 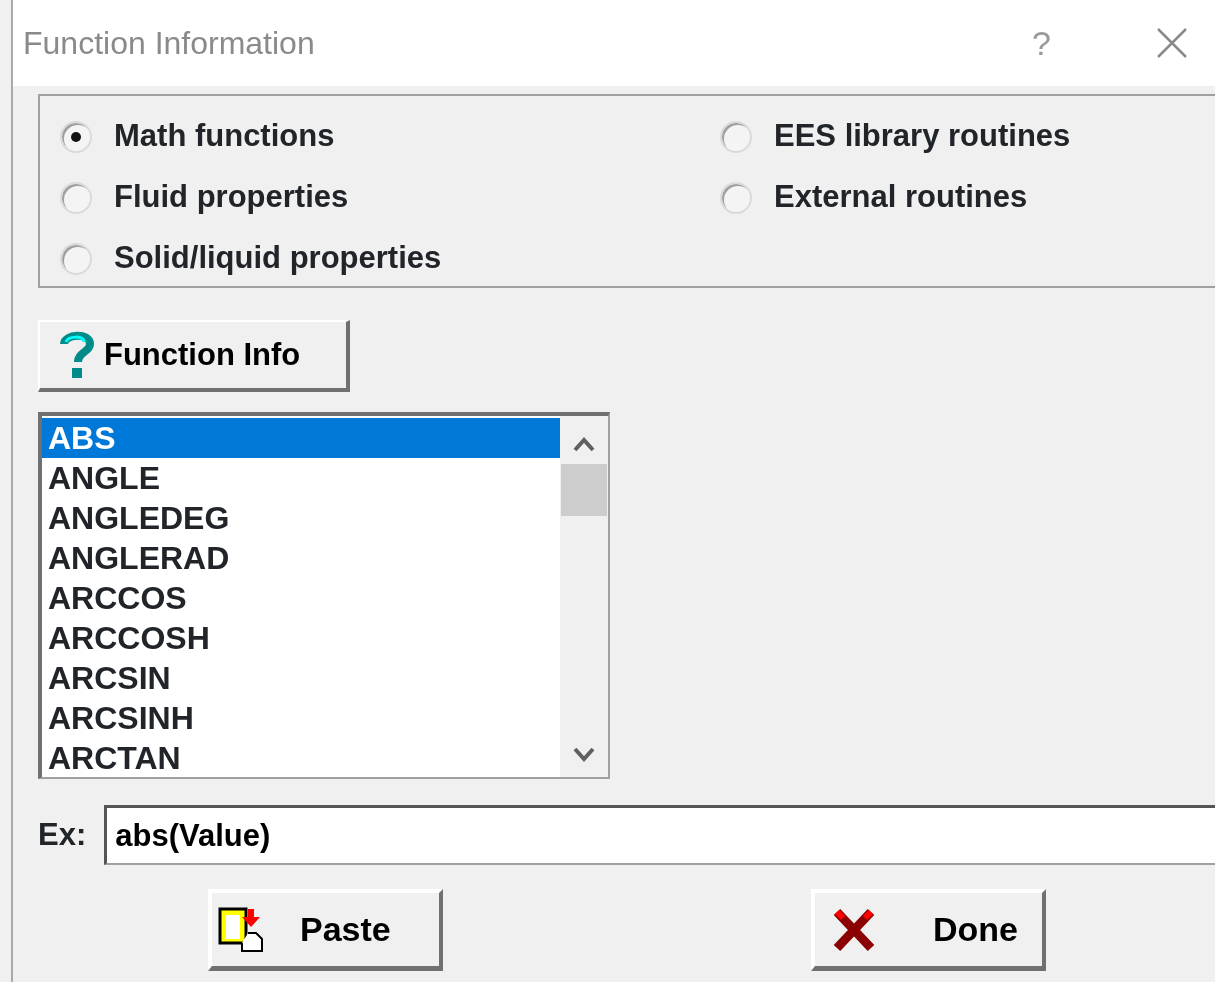 I want to click on radio-option: EES library routines, so click(x=967, y=136).